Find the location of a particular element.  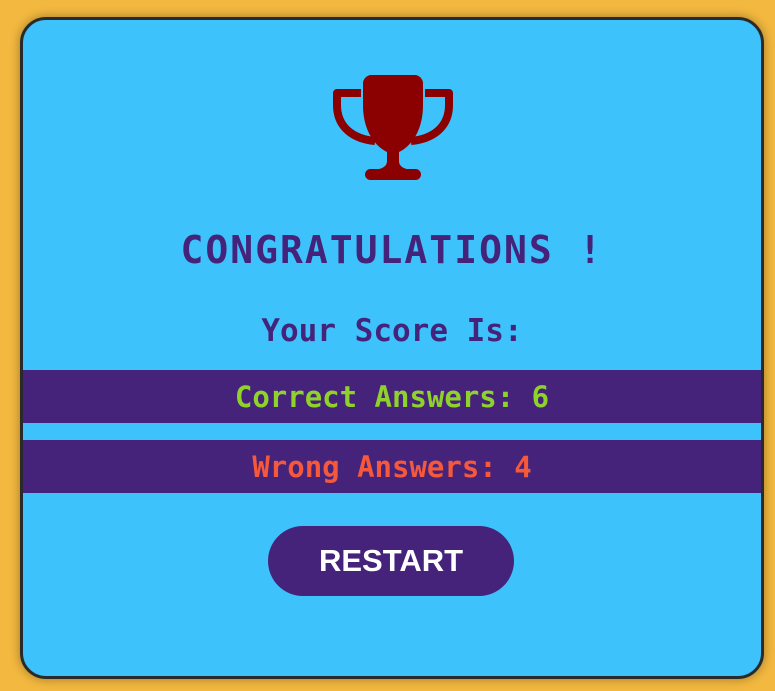

congratulations-heading: CONGRATULATIONS ! is located at coordinates (392, 250).